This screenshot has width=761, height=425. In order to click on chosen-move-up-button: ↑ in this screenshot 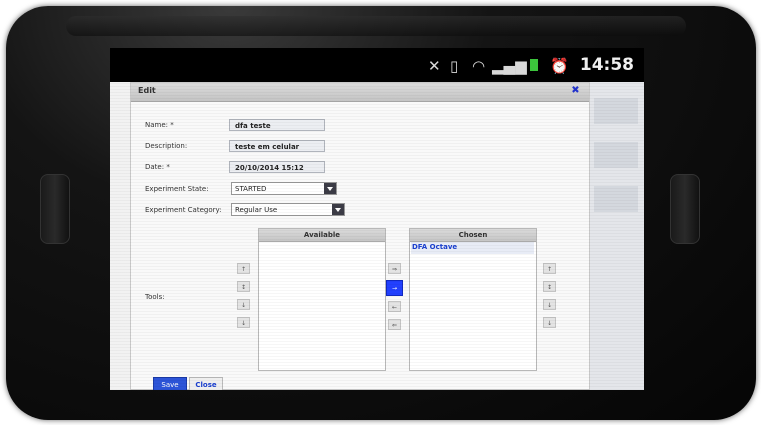, I will do `click(549, 268)`.